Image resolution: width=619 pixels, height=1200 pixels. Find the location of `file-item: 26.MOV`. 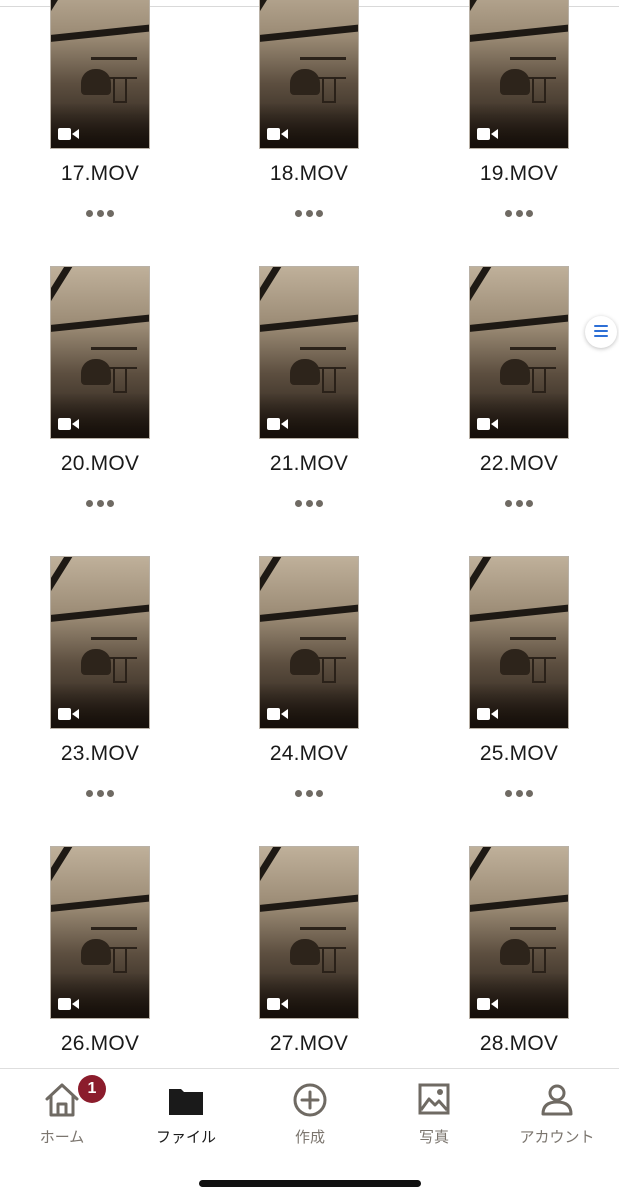

file-item: 26.MOV is located at coordinates (100, 957).